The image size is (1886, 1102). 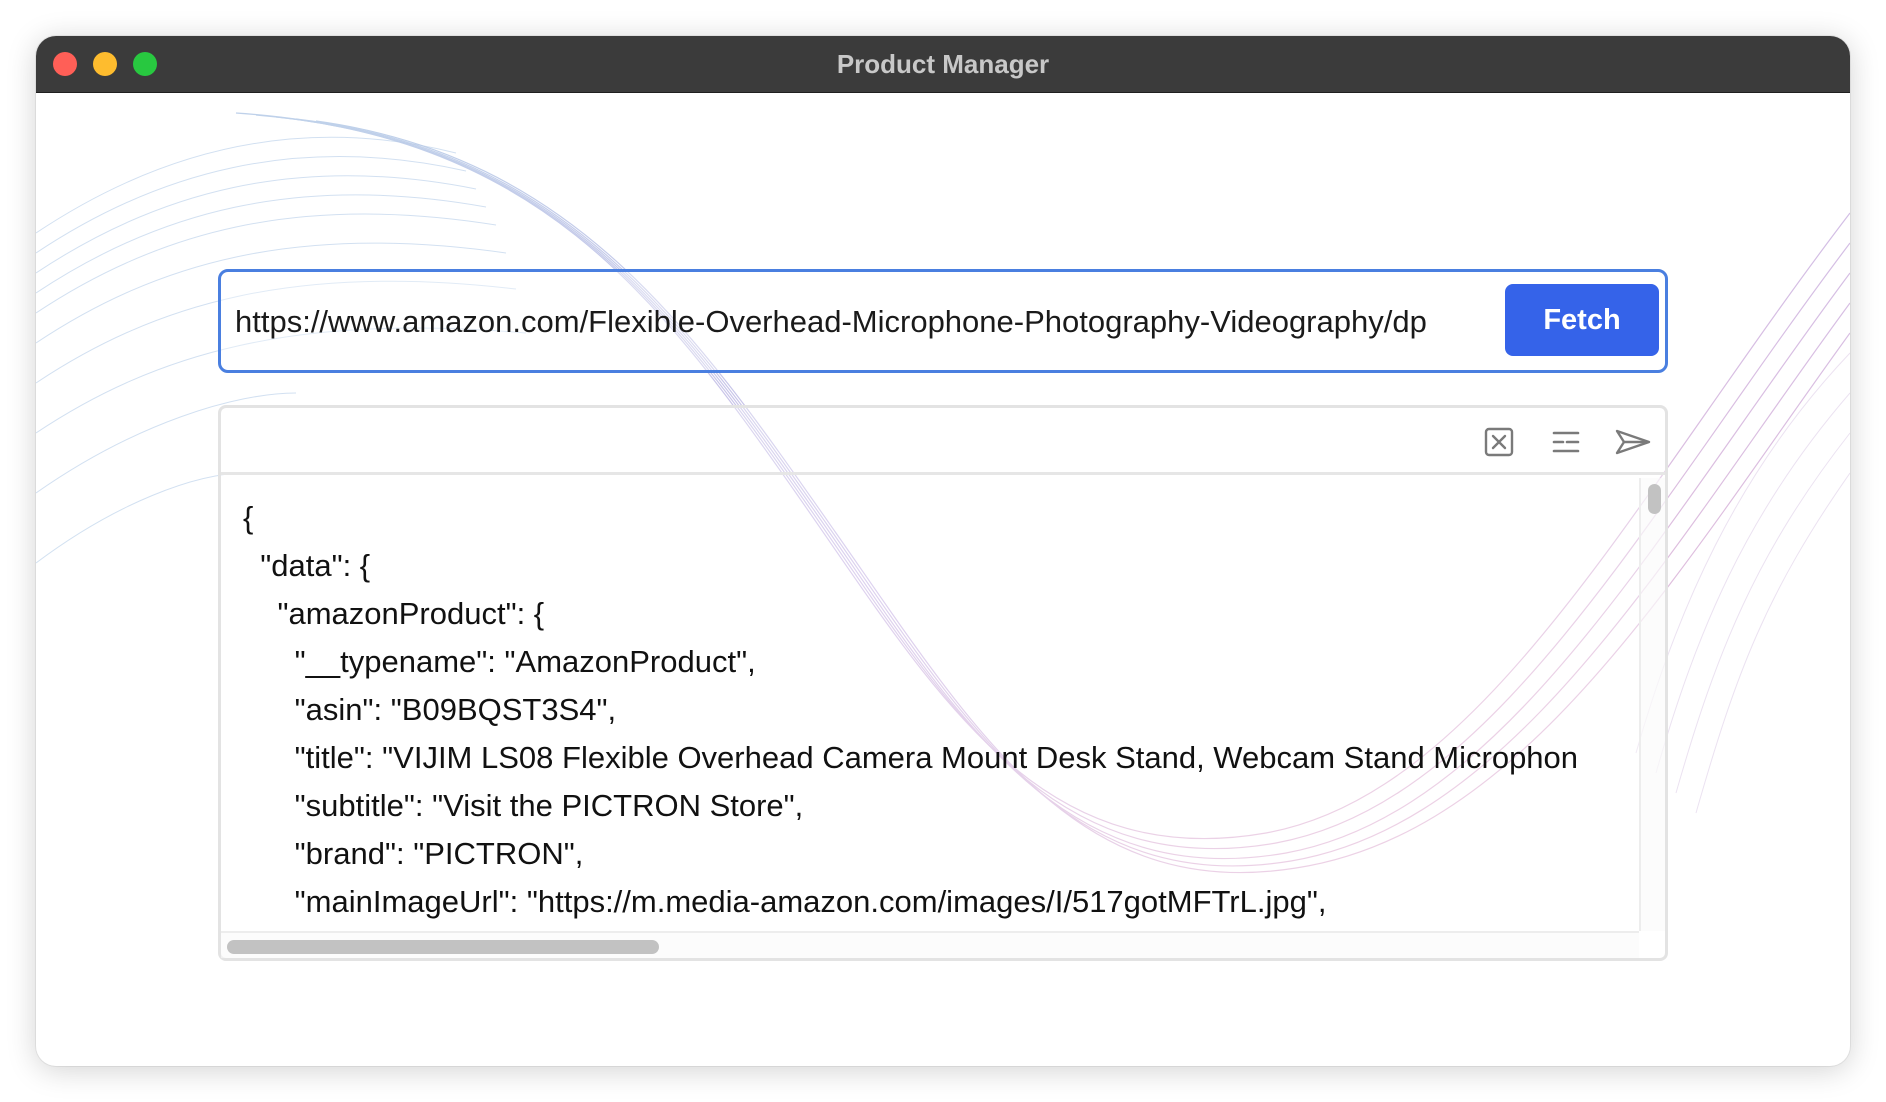 I want to click on code-line: "brand": "PICTRON",, so click(x=413, y=853).